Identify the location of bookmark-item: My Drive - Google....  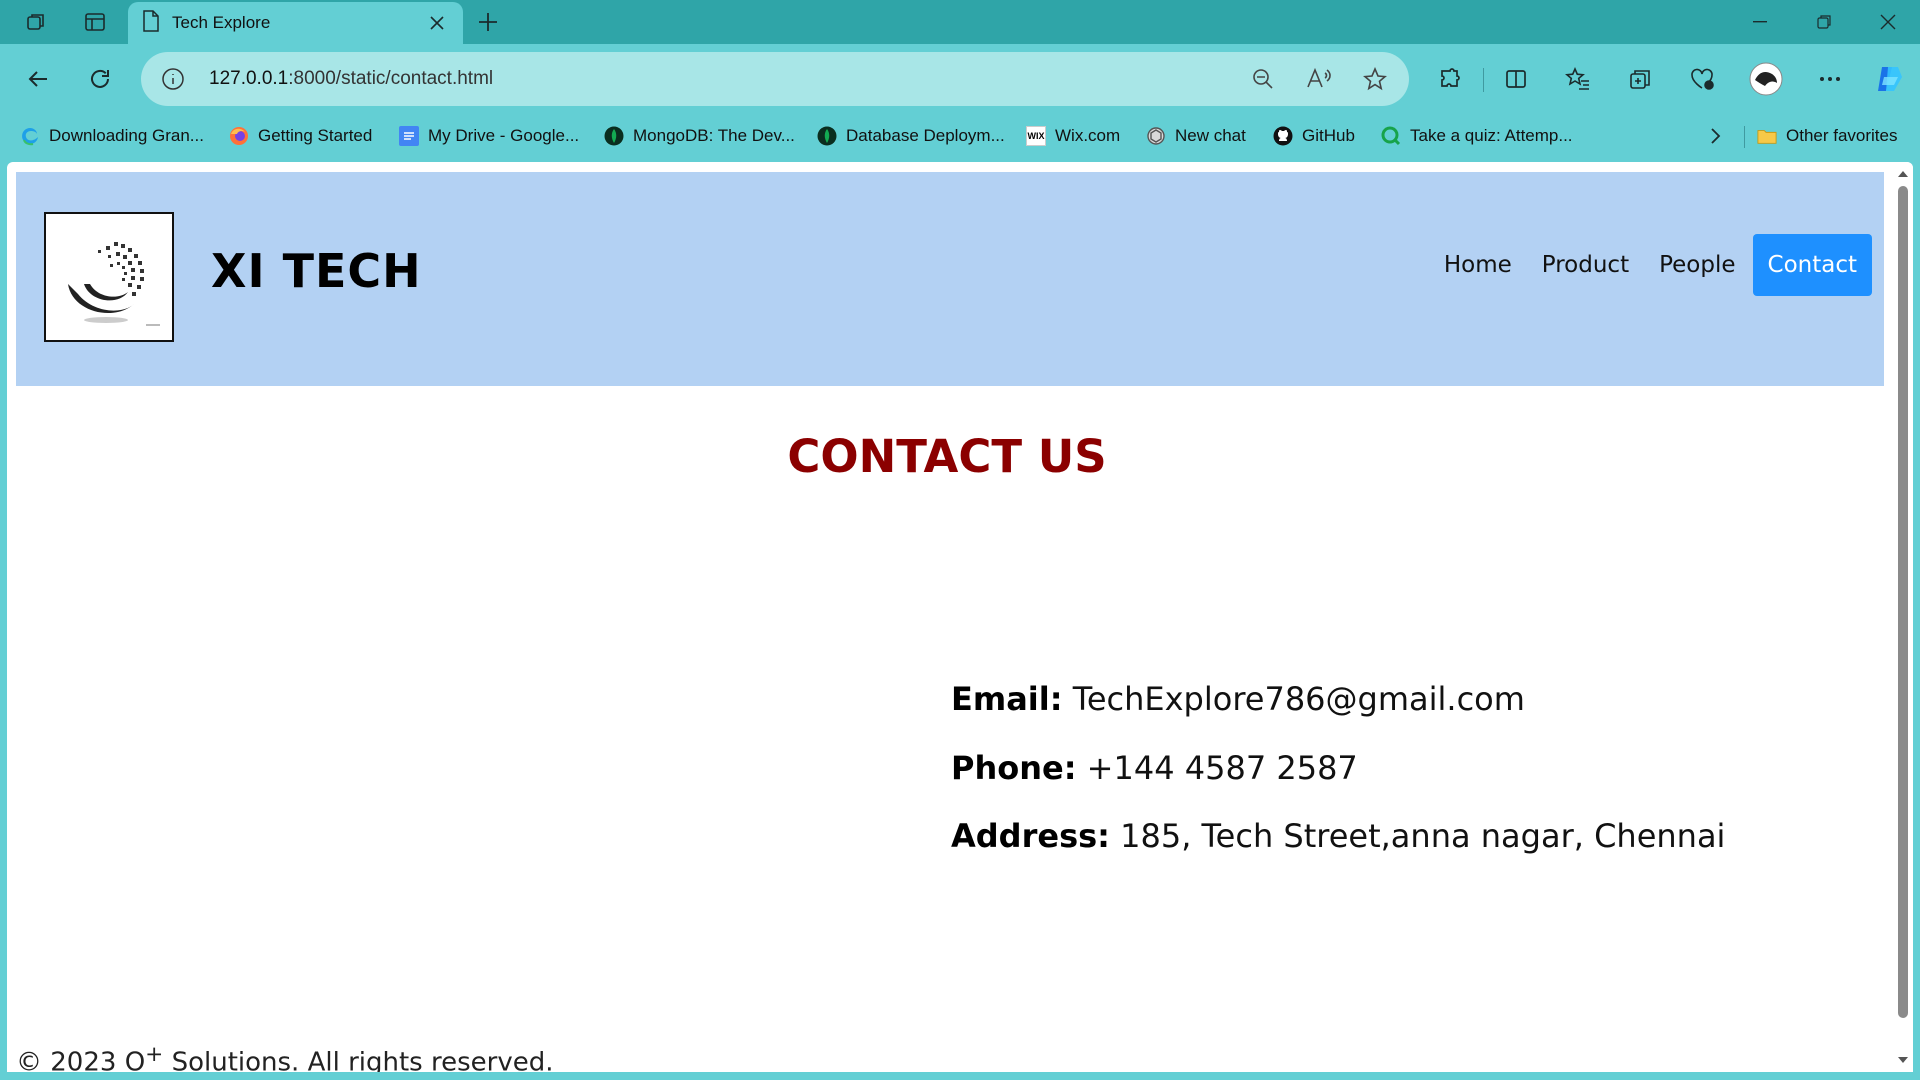
(489, 136).